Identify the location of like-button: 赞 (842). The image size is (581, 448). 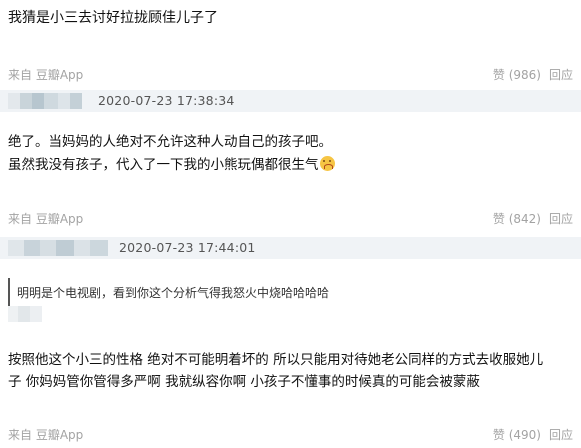
(517, 218).